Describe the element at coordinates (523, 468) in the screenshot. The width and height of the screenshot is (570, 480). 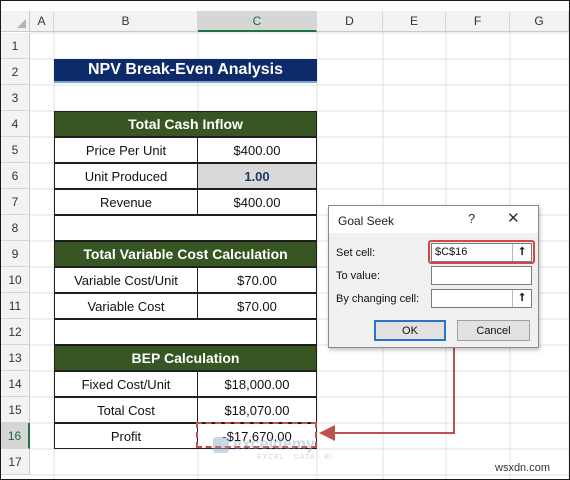
I see `source-footer: wsxdn.com` at that location.